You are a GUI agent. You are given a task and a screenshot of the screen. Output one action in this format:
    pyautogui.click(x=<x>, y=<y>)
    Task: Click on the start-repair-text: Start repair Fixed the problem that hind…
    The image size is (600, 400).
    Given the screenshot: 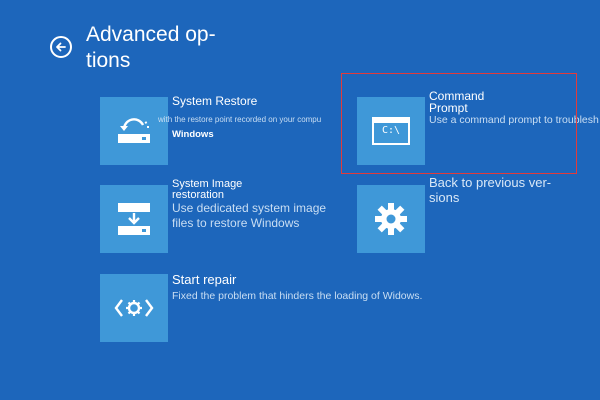 What is the action you would take?
    pyautogui.click(x=297, y=287)
    